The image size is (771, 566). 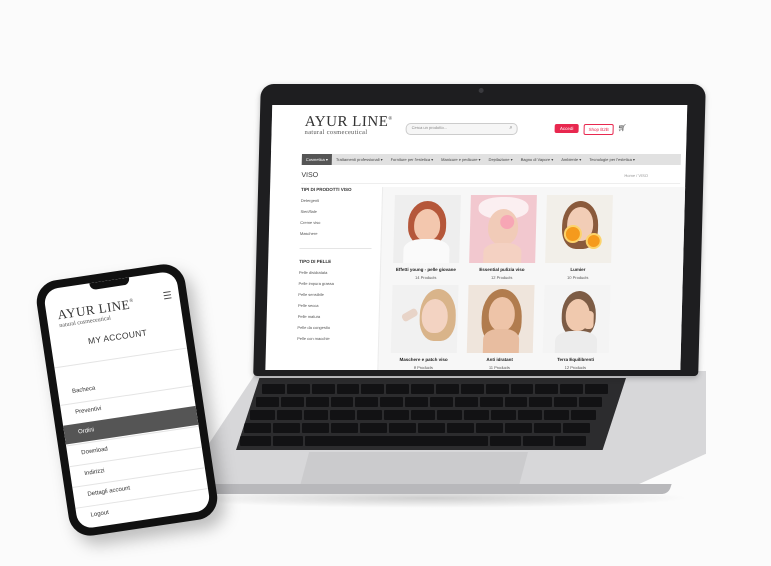 What do you see at coordinates (359, 159) in the screenshot?
I see `nav-item-trattamenti: Trattamenti professionali ▾` at bounding box center [359, 159].